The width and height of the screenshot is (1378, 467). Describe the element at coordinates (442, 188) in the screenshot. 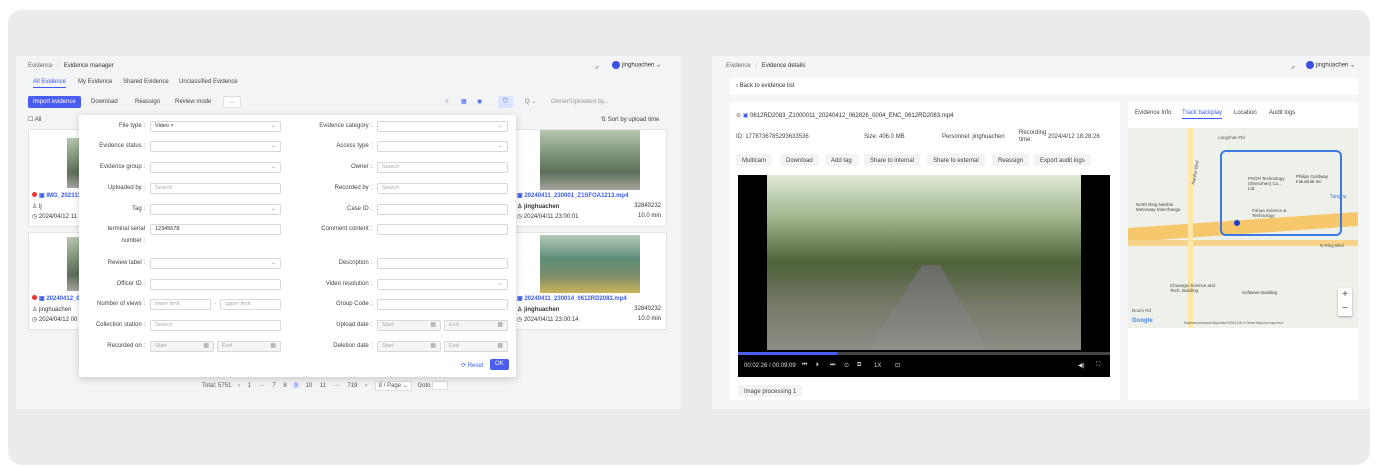

I see `recorded-by-input: Search` at that location.